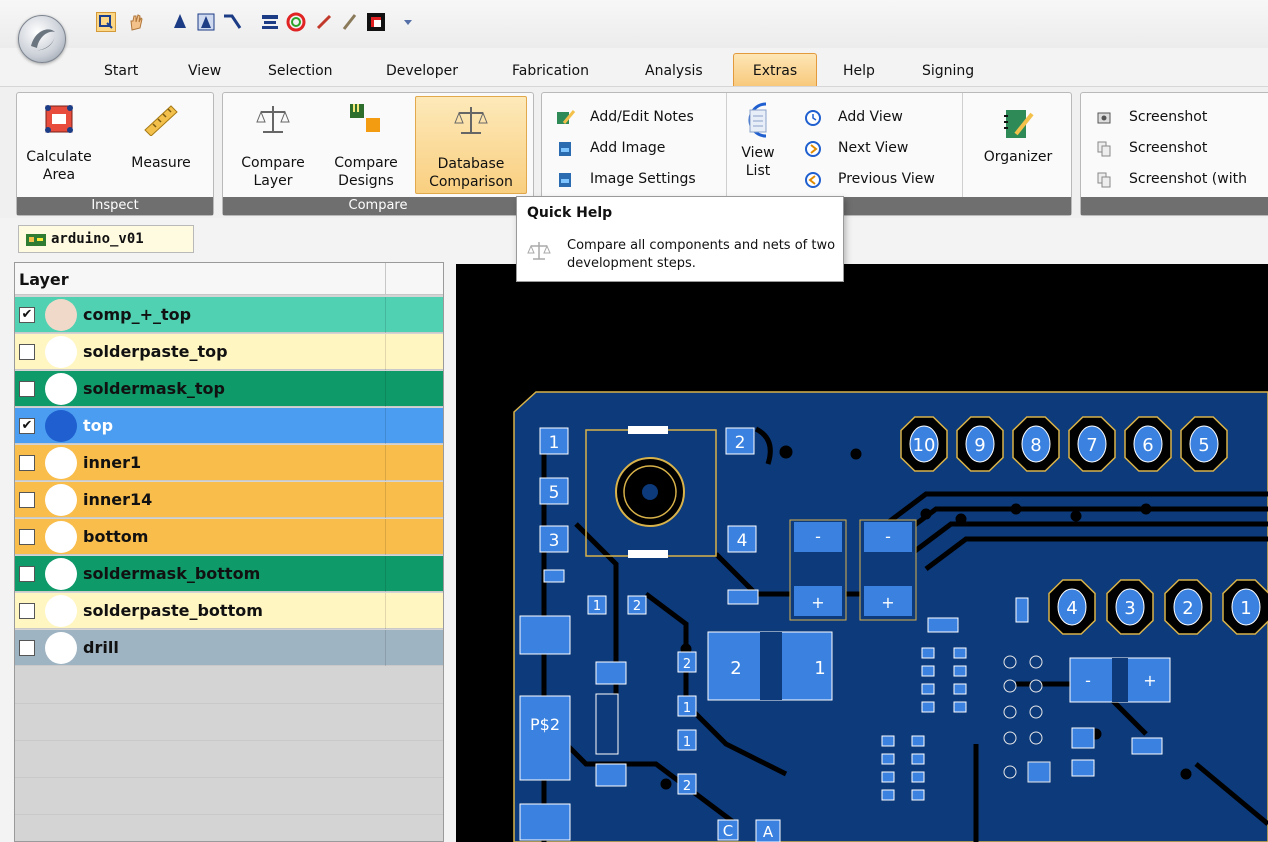  Describe the element at coordinates (118, 499) in the screenshot. I see `layer-name: inner14` at that location.